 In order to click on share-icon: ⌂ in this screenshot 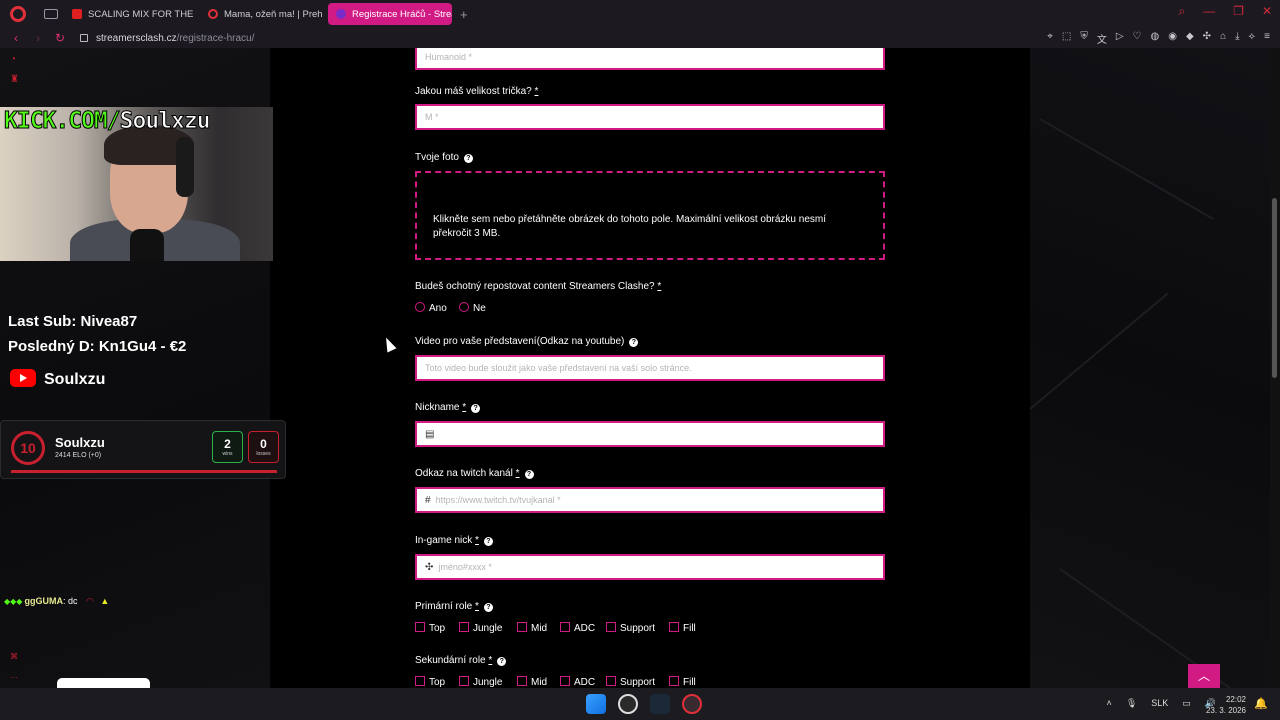, I will do `click(1223, 38)`.